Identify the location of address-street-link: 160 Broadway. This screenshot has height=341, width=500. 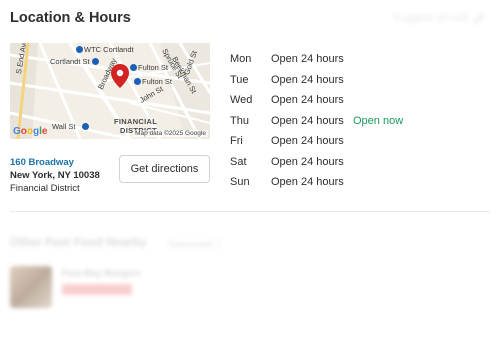
(55, 162).